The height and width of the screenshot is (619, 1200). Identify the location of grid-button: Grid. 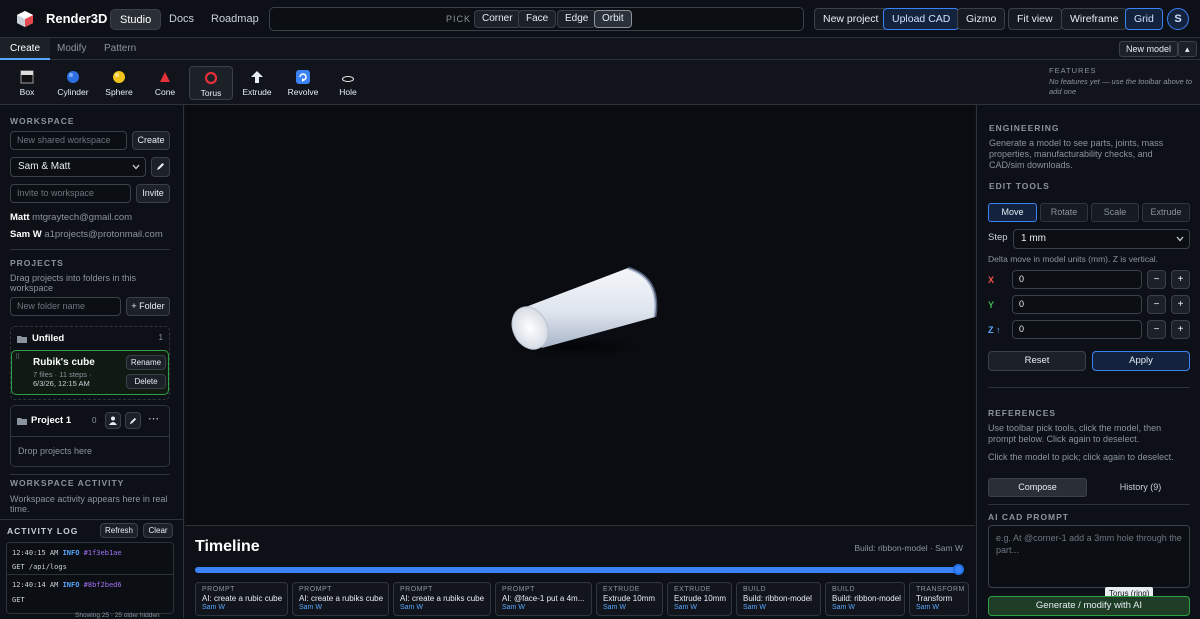
(1144, 19).